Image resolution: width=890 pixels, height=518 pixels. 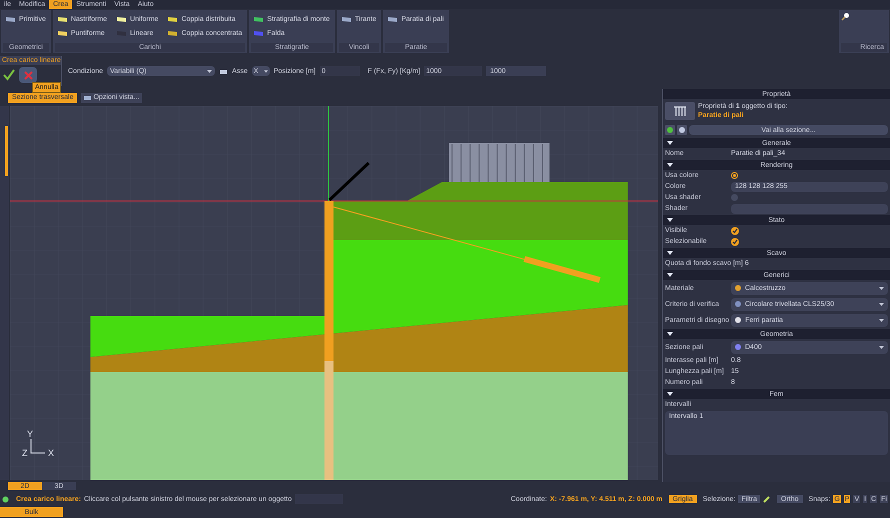 What do you see at coordinates (30, 434) in the screenshot?
I see `y-axis-label: Y` at bounding box center [30, 434].